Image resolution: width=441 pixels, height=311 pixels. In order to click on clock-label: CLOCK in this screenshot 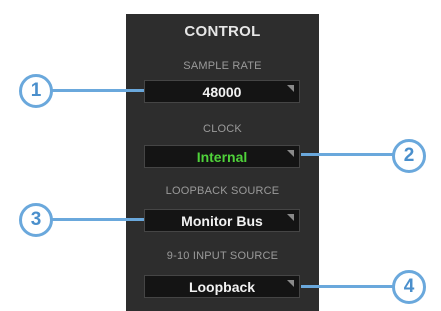, I will do `click(222, 129)`.